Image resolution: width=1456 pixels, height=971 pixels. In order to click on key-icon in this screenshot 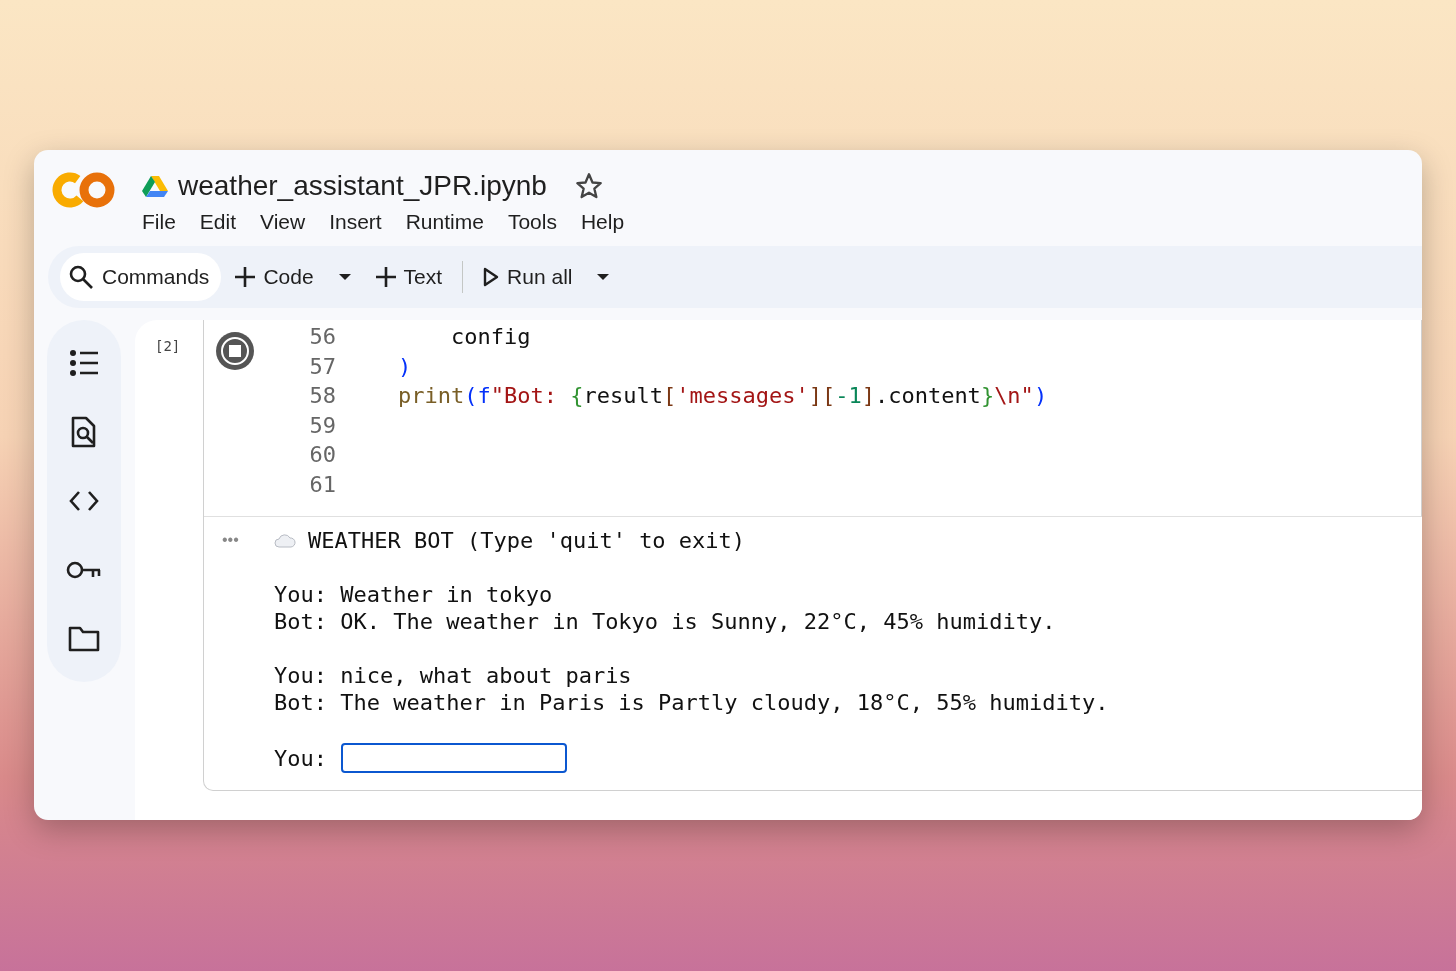, I will do `click(84, 570)`.